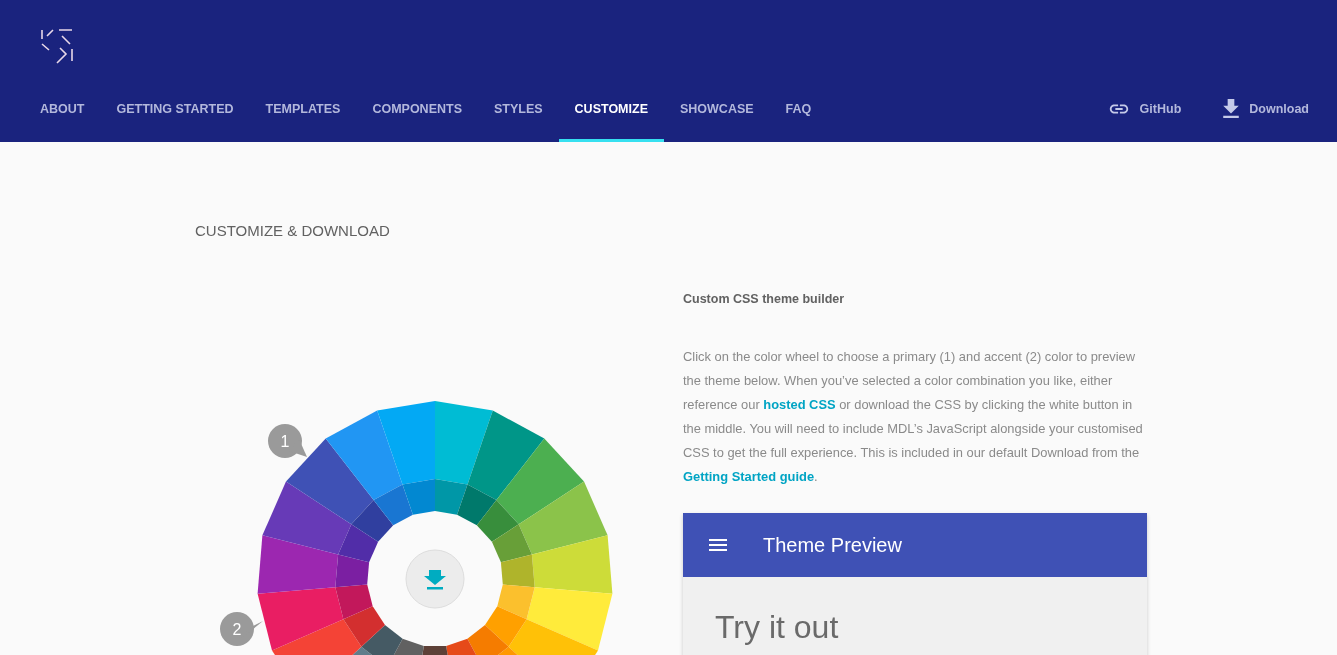 This screenshot has width=1337, height=655. Describe the element at coordinates (777, 627) in the screenshot. I see `preview-heading: Try it out` at that location.